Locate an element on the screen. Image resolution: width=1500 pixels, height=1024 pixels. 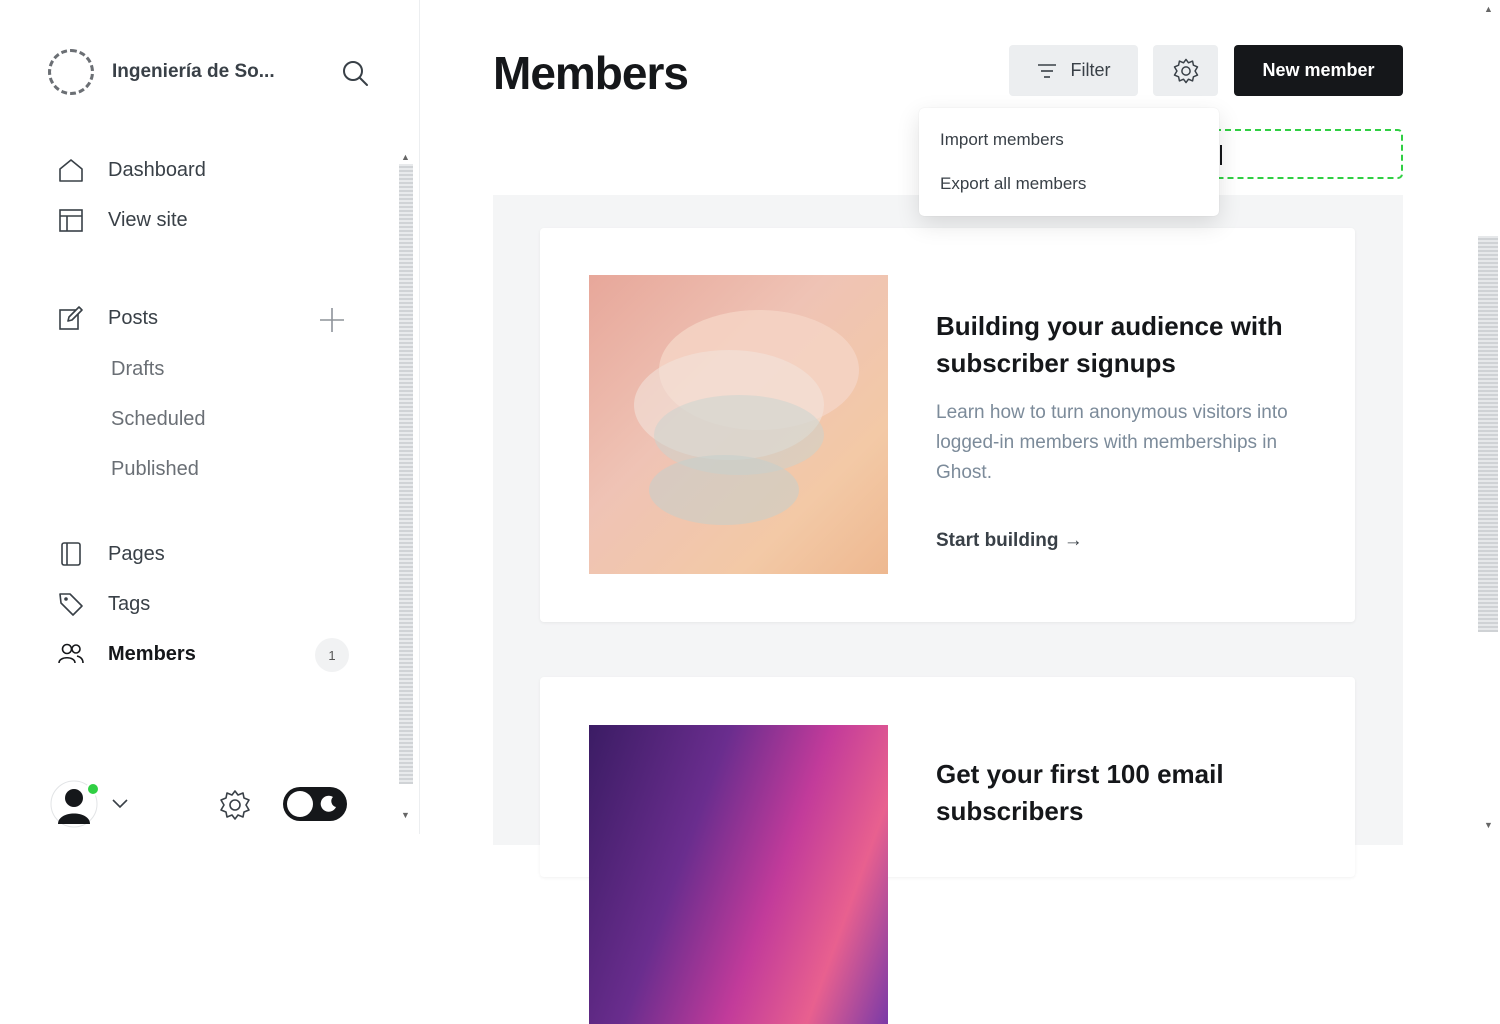
layout-icon is located at coordinates (71, 220).